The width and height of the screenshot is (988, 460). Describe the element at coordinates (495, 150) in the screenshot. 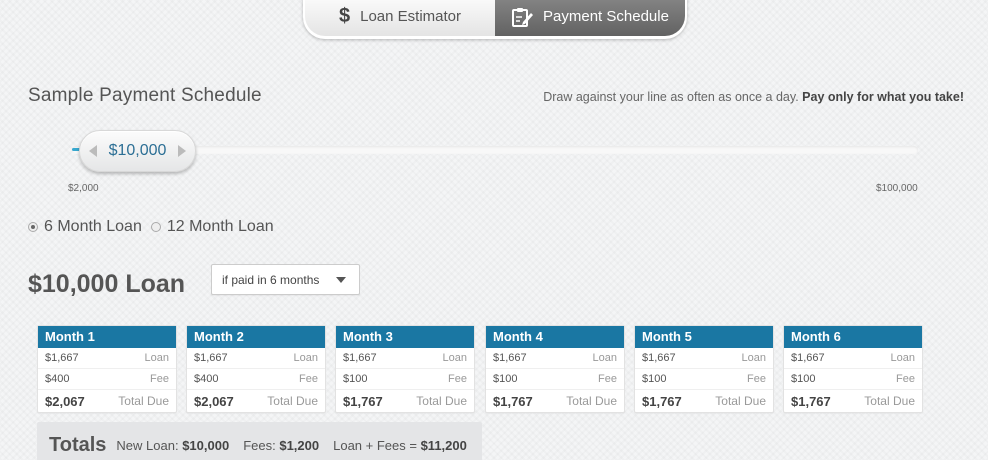

I see `amount-slider-track` at that location.